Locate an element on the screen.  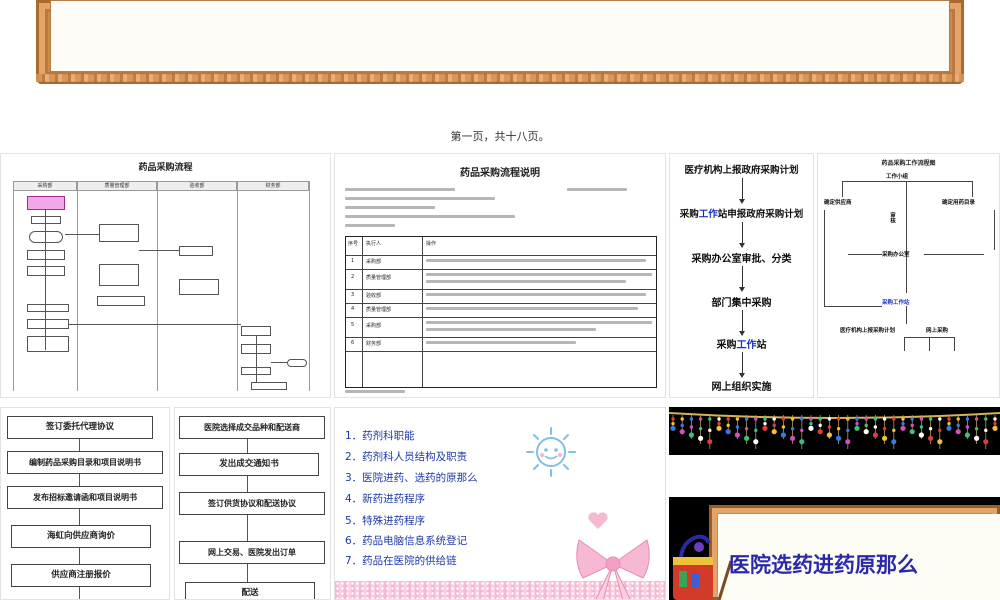
sun-icon is located at coordinates (551, 452).